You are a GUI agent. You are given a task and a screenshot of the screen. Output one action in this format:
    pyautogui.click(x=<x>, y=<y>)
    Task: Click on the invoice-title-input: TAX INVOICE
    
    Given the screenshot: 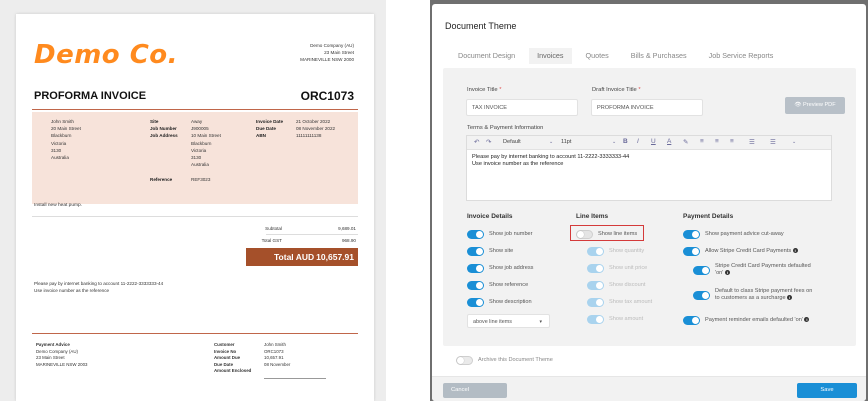 What is the action you would take?
    pyautogui.click(x=522, y=107)
    